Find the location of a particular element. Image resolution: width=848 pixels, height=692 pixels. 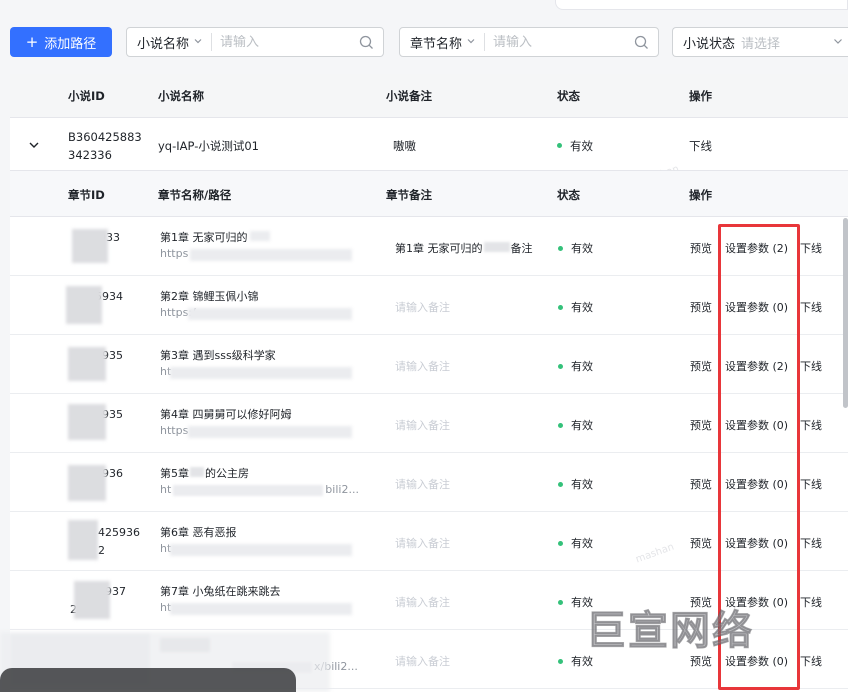

chapter-note: 第1章 无家可归的 备注 is located at coordinates (464, 248).